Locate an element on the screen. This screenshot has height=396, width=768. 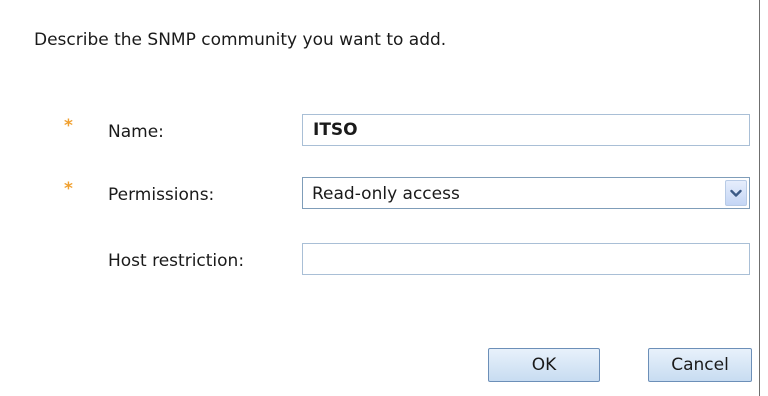
cancel-button: Cancel is located at coordinates (700, 365).